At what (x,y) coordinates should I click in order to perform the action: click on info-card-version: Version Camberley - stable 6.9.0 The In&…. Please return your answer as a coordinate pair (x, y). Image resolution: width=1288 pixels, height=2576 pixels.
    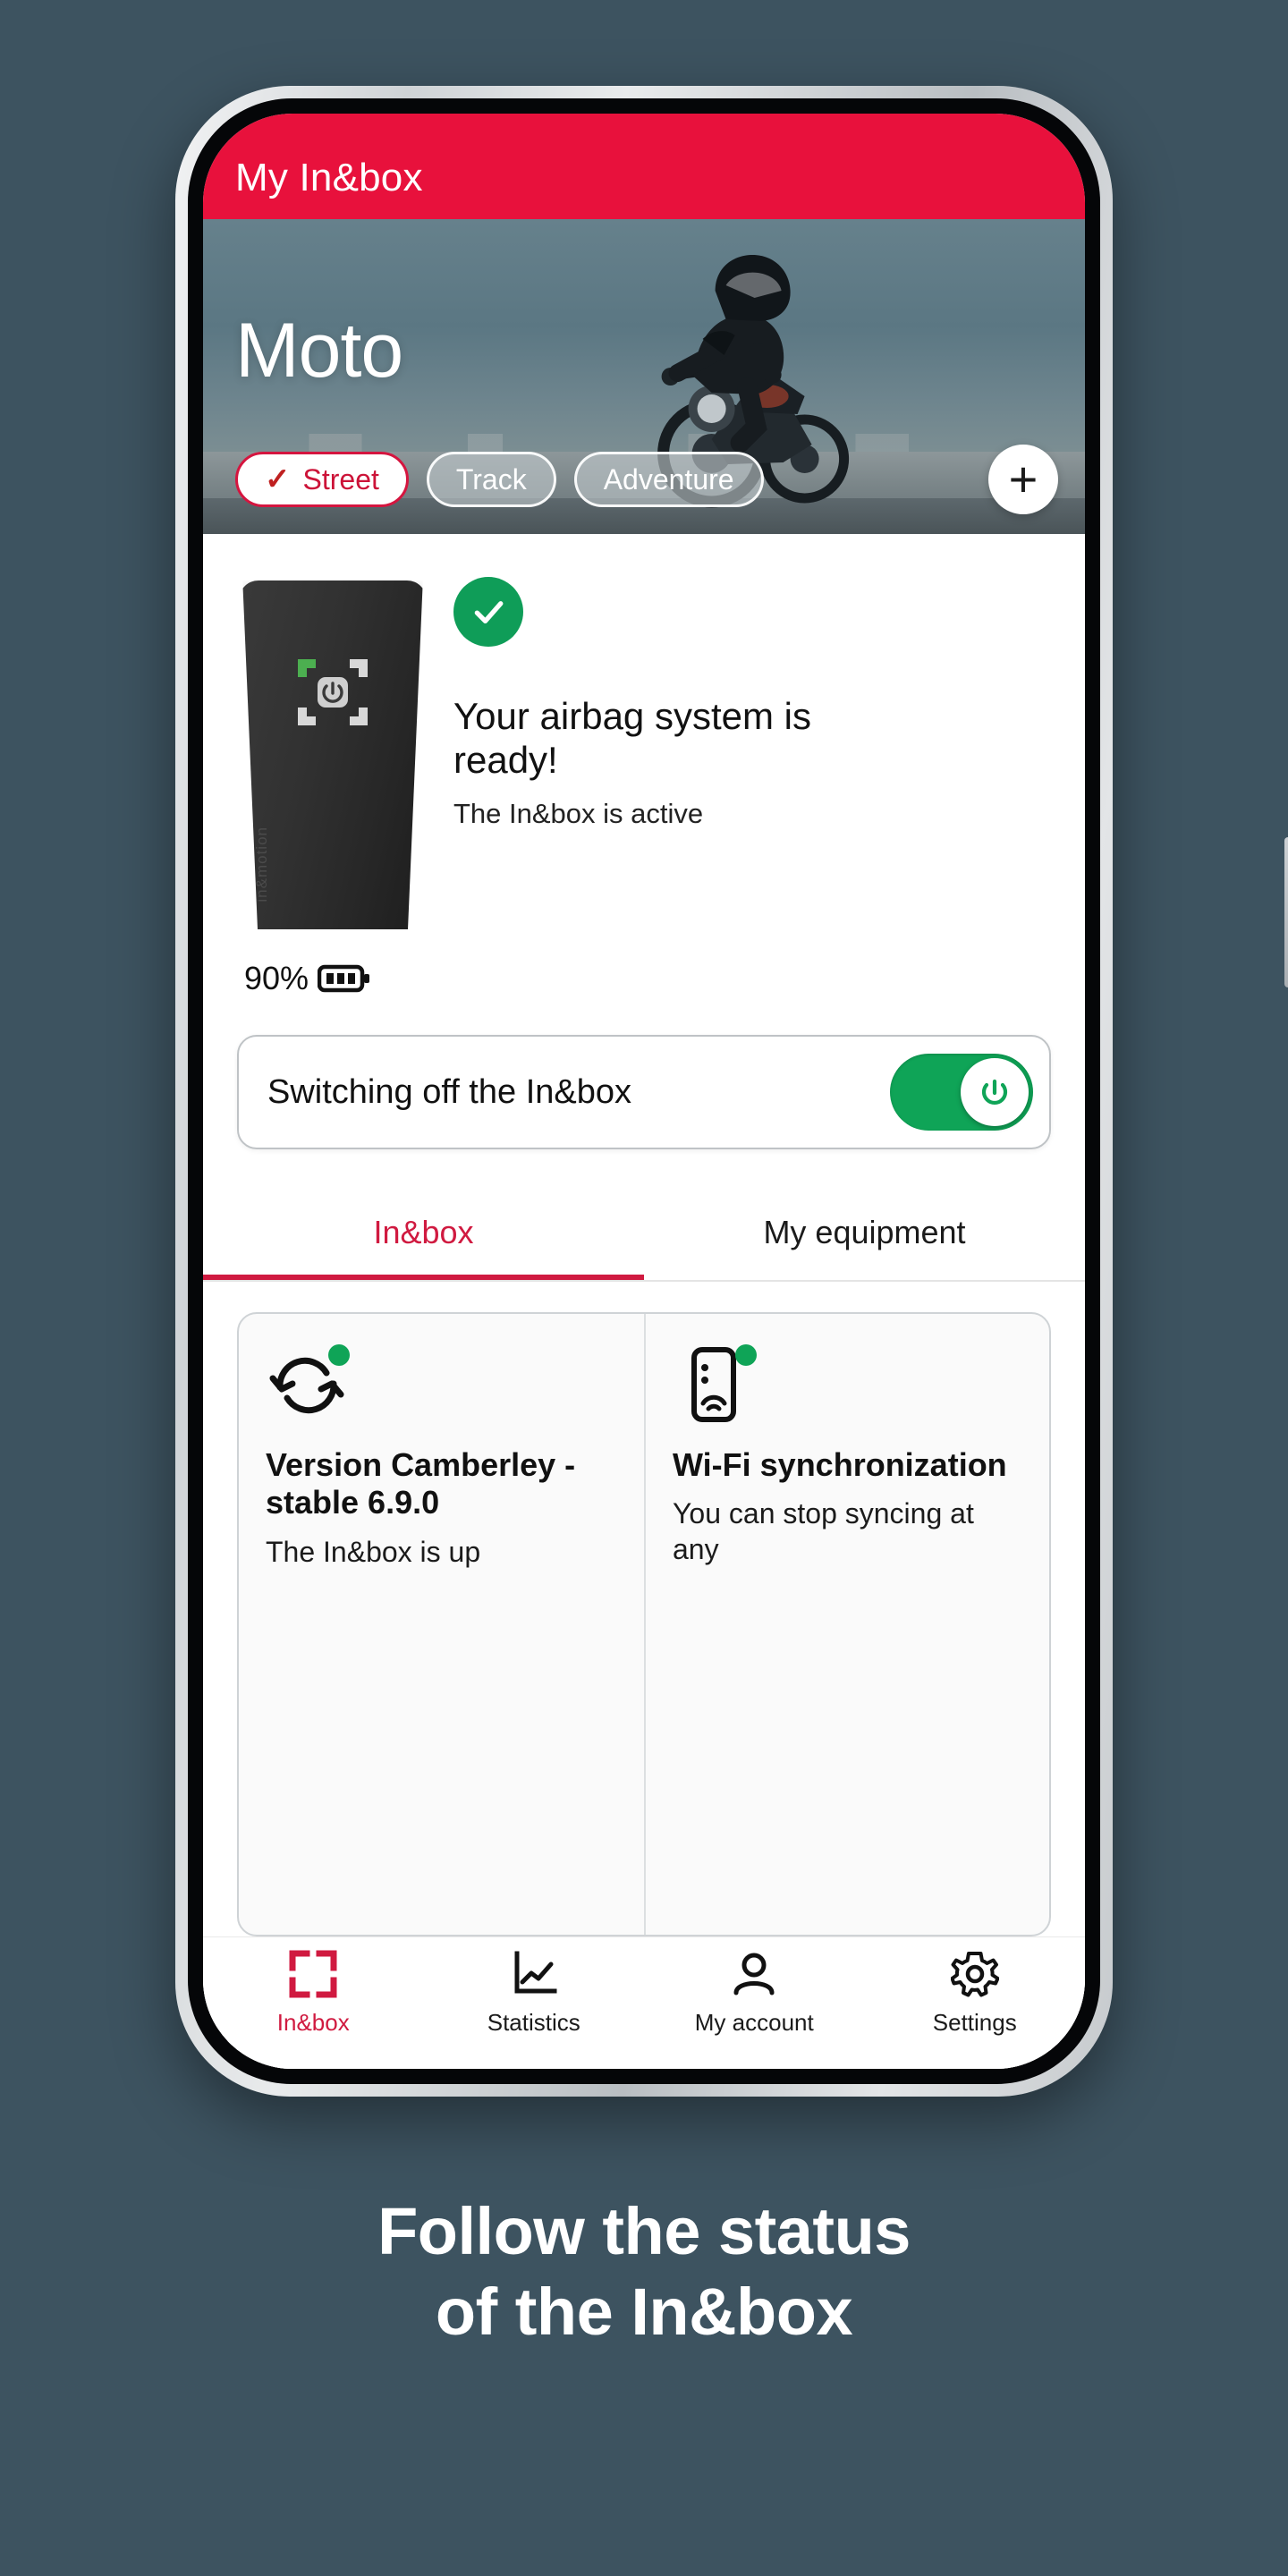
    Looking at the image, I should click on (441, 1624).